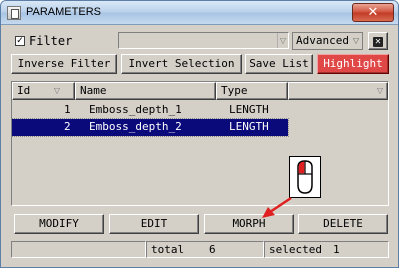  What do you see at coordinates (279, 64) in the screenshot?
I see `save-list-button: Save List` at bounding box center [279, 64].